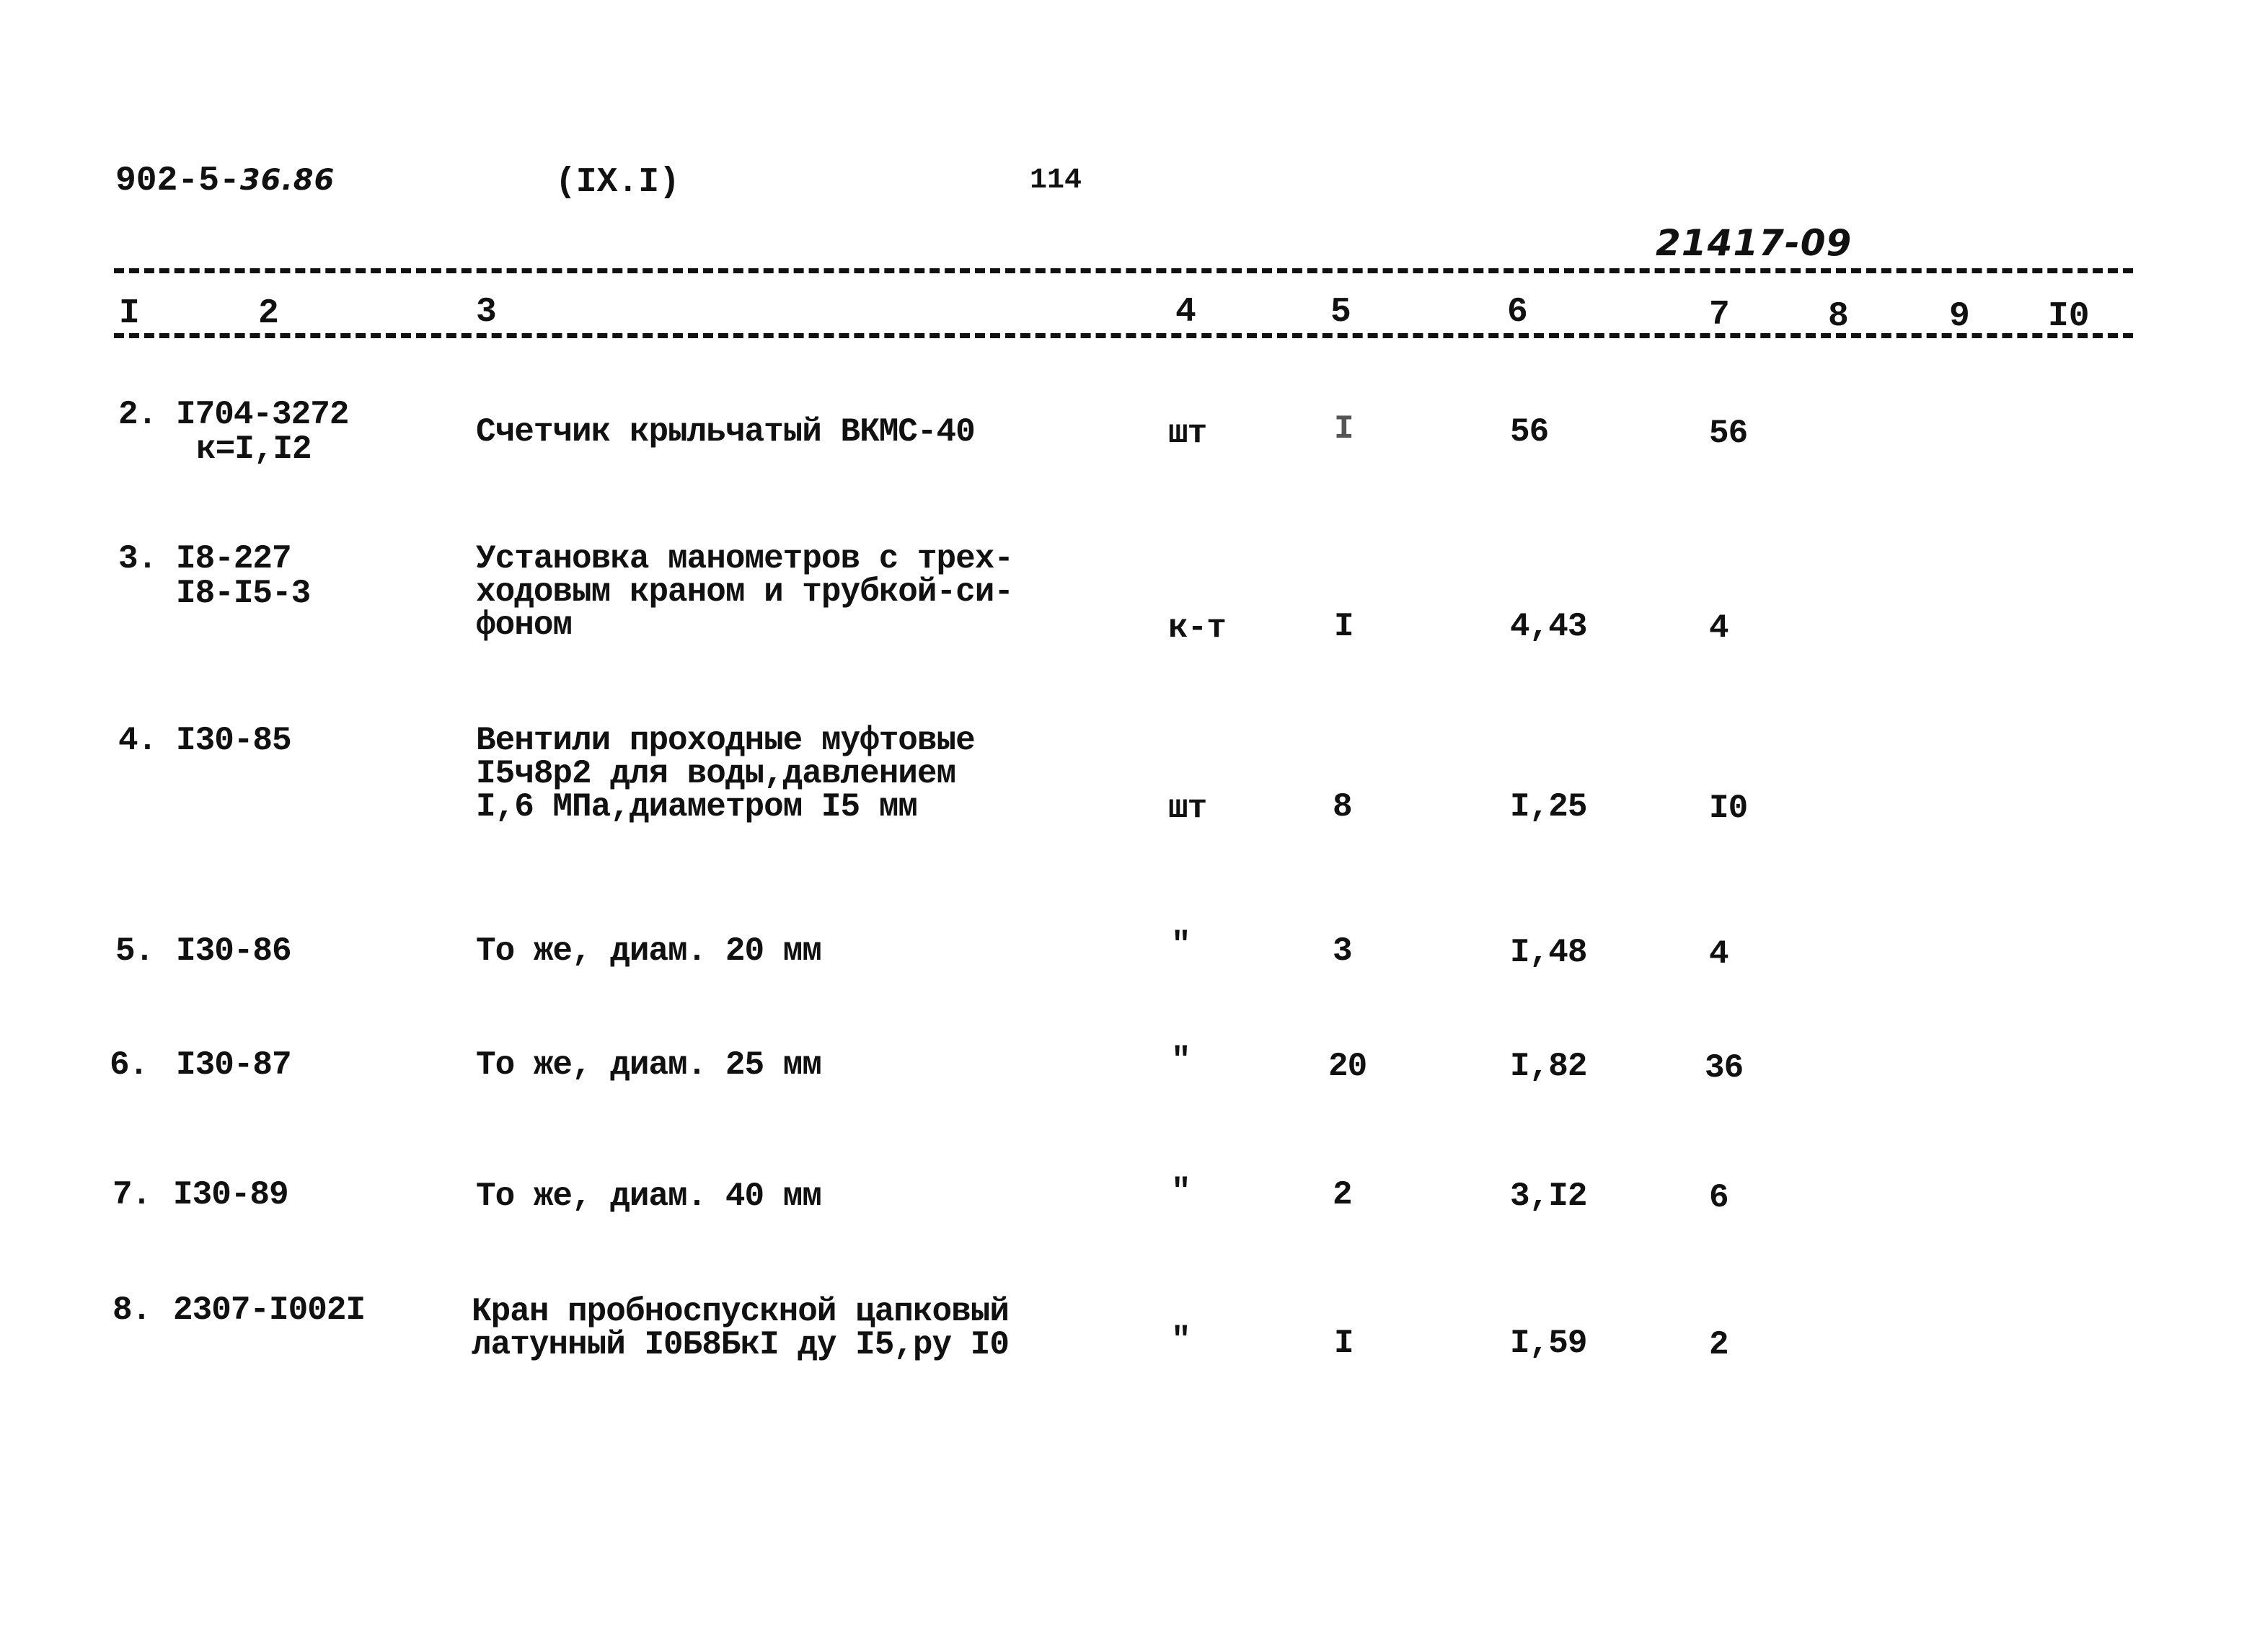 This screenshot has height=1652, width=2252. What do you see at coordinates (1529, 432) in the screenshot?
I see `row-unit-cost: 56` at bounding box center [1529, 432].